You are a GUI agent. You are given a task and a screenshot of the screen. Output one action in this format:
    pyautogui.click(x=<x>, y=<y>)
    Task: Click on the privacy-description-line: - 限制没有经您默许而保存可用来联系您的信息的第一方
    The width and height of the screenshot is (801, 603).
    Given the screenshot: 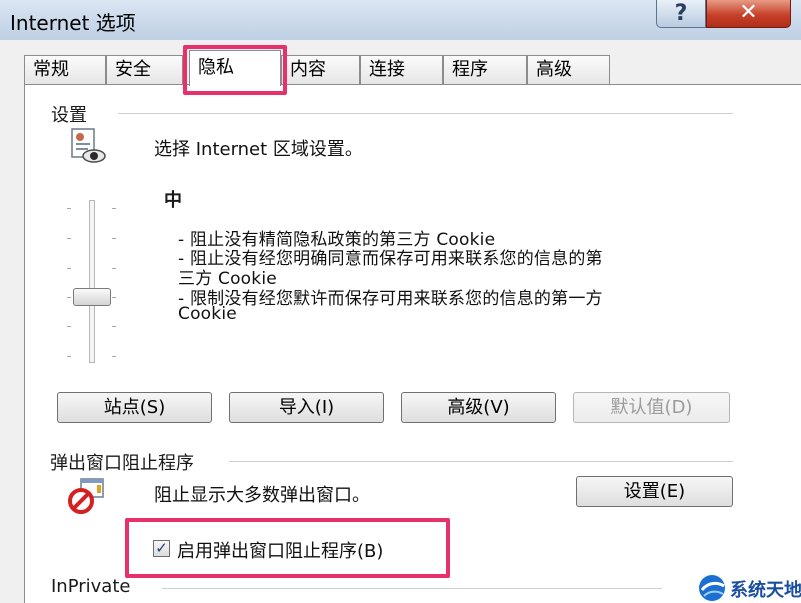 What is the action you would take?
    pyautogui.click(x=390, y=299)
    